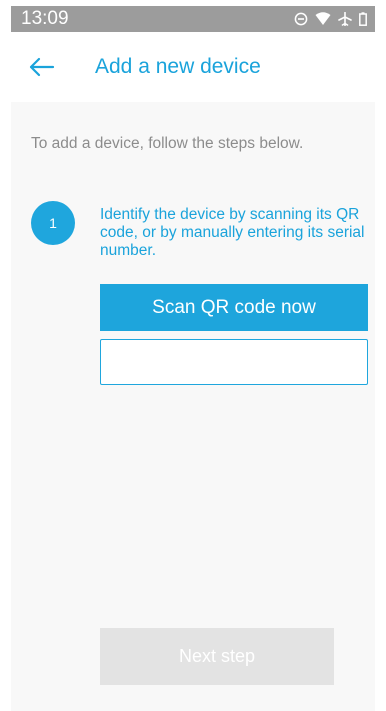 The width and height of the screenshot is (386, 711). What do you see at coordinates (345, 19) in the screenshot?
I see `airplane-mode-icon` at bounding box center [345, 19].